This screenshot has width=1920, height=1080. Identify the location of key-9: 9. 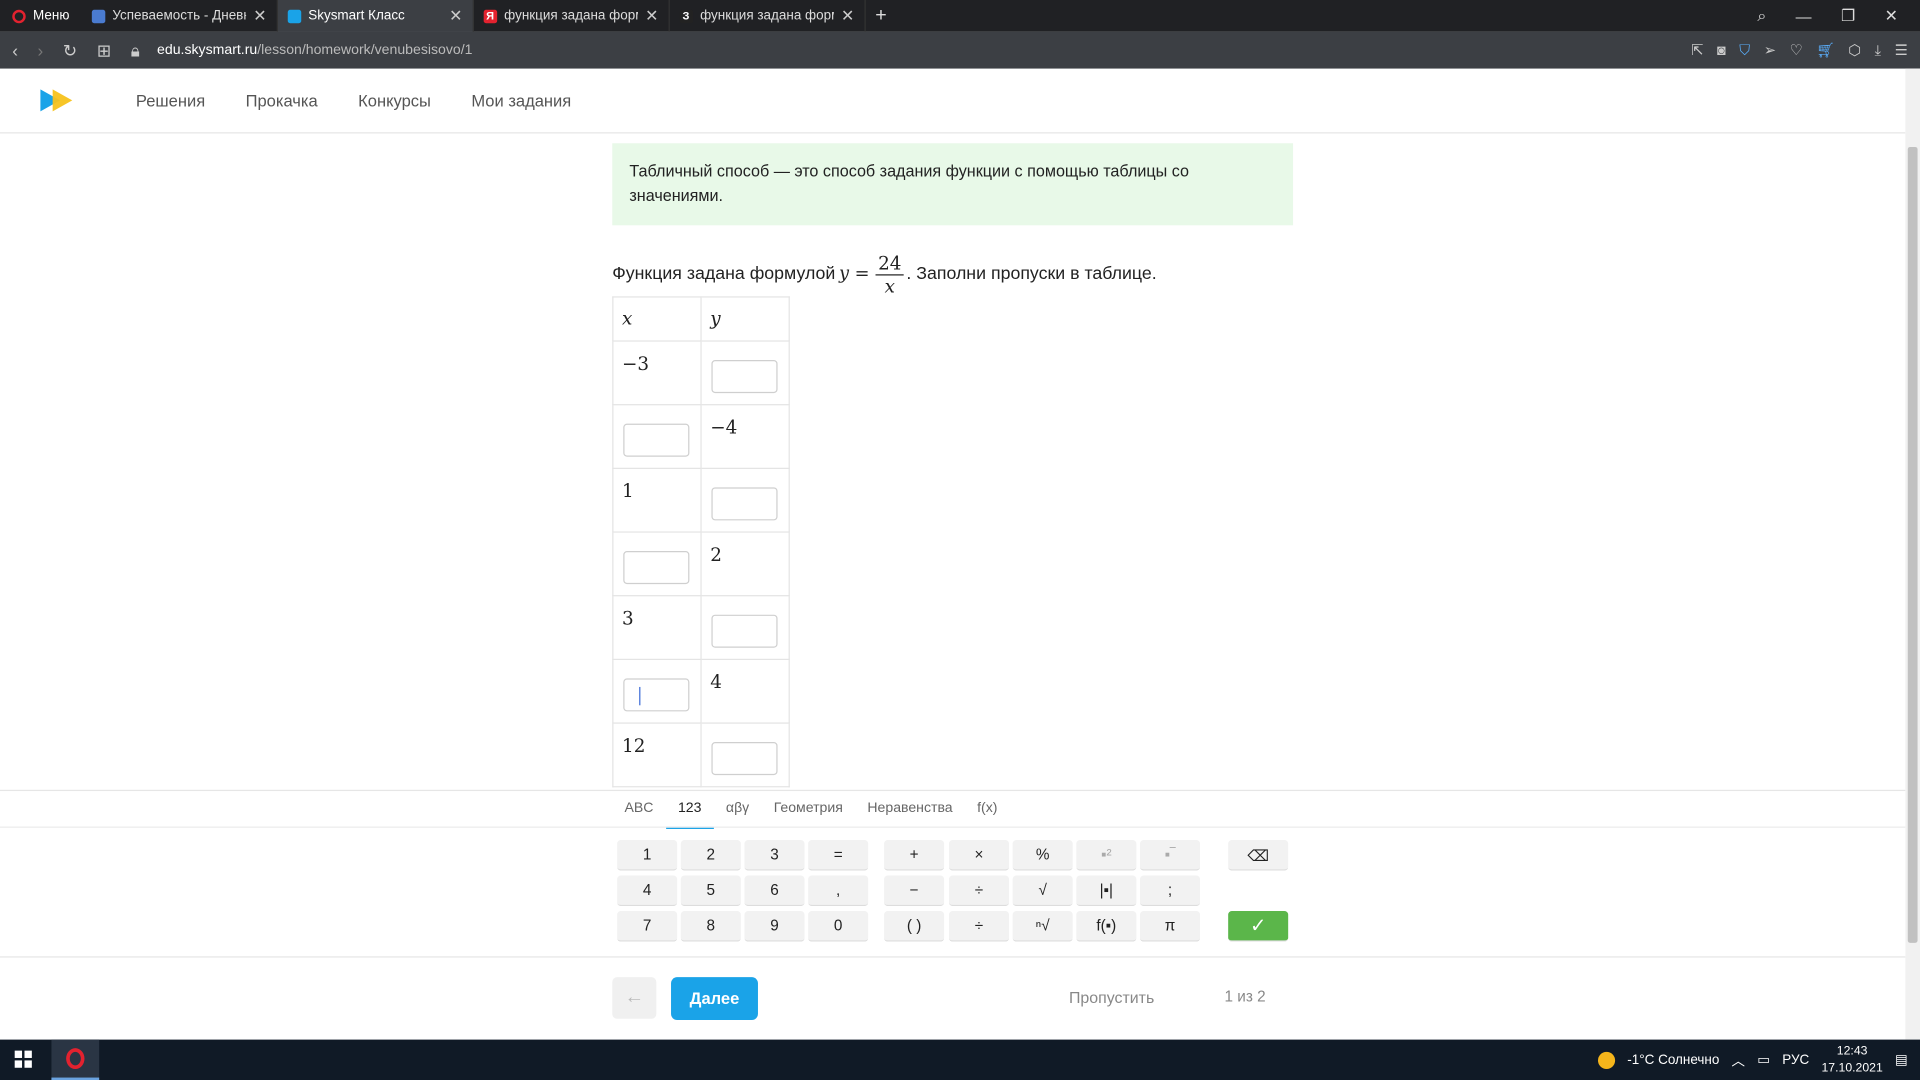
(774, 926).